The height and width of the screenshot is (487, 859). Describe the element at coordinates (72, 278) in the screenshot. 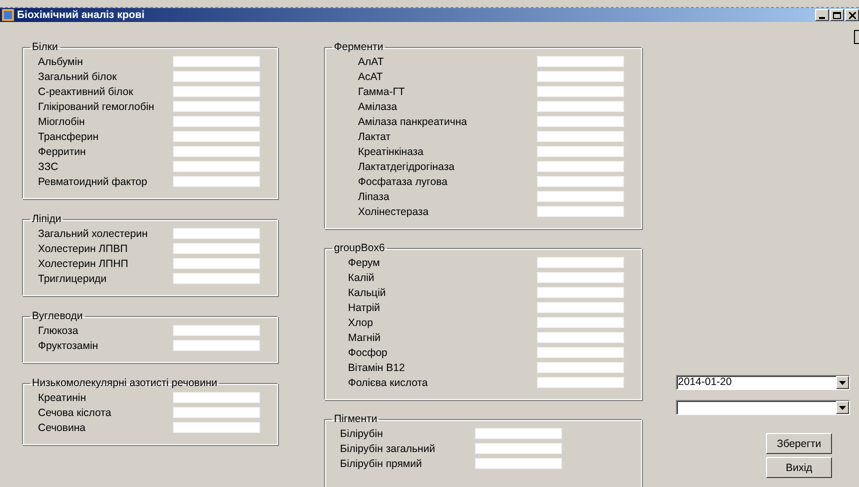

I see `field-label: Триглицериди` at that location.